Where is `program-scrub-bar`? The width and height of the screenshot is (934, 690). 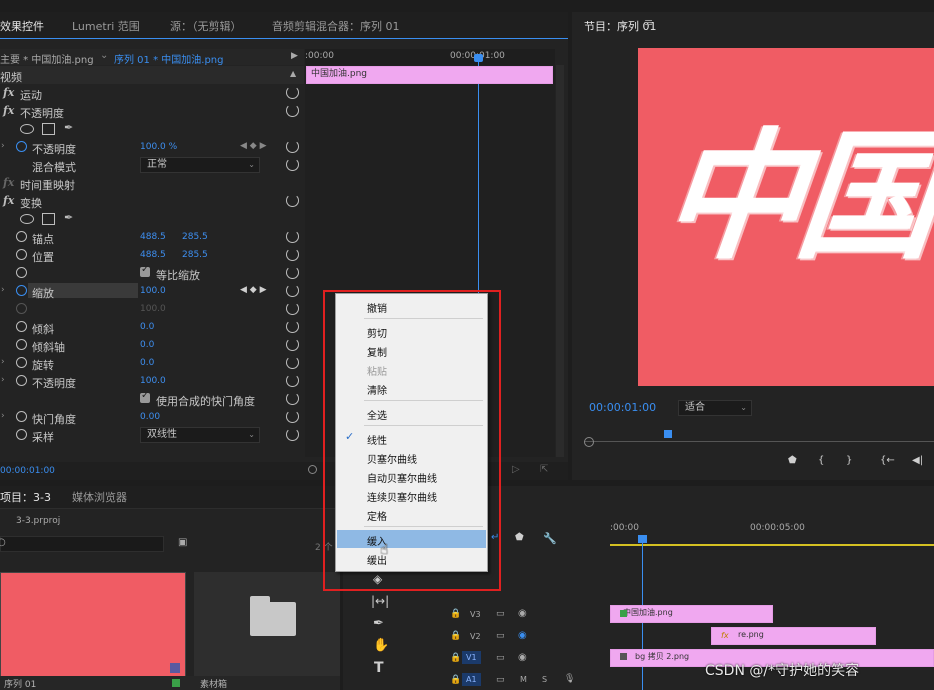
program-scrub-bar is located at coordinates (759, 437).